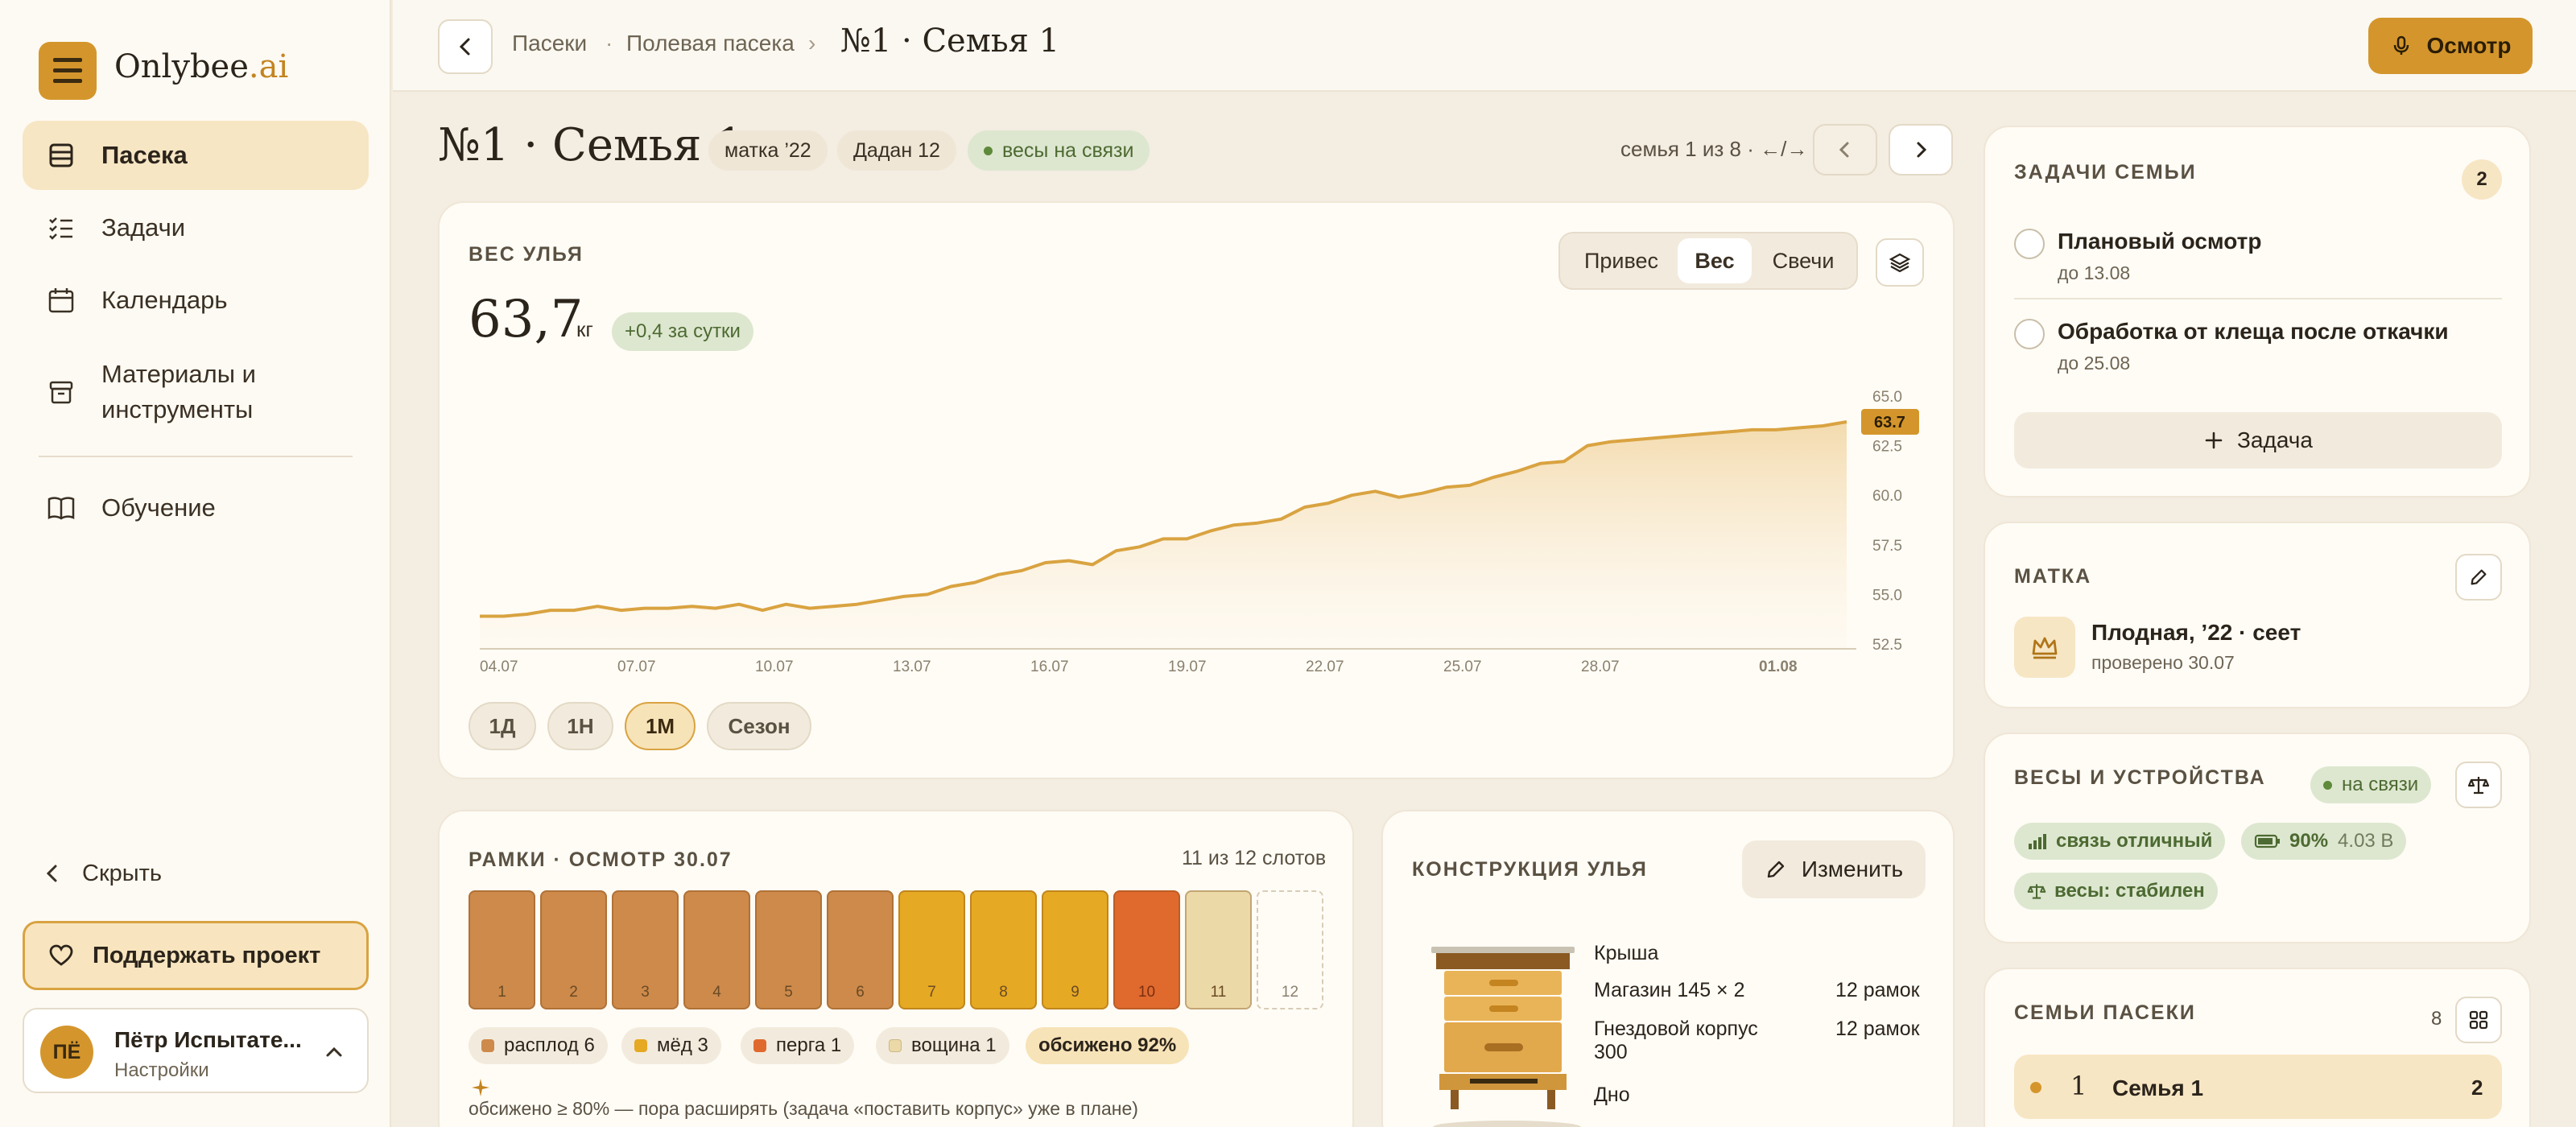 The image size is (2576, 1127). What do you see at coordinates (1845, 149) in the screenshot?
I see `prev-family-button` at bounding box center [1845, 149].